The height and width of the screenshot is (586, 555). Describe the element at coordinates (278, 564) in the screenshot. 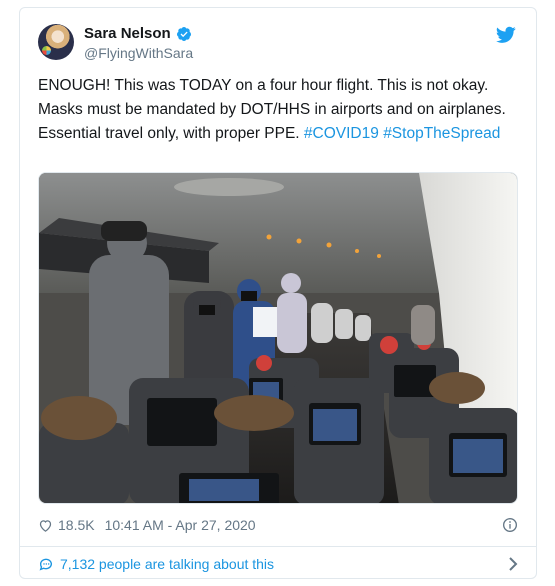

I see `conversation-link: 7,132 people are talking about this` at that location.